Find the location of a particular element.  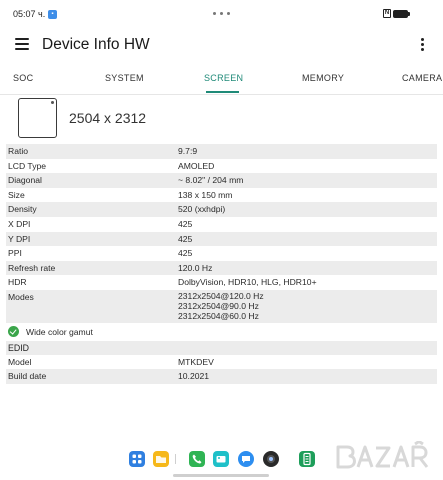

row-value: AMOLED is located at coordinates (196, 165).